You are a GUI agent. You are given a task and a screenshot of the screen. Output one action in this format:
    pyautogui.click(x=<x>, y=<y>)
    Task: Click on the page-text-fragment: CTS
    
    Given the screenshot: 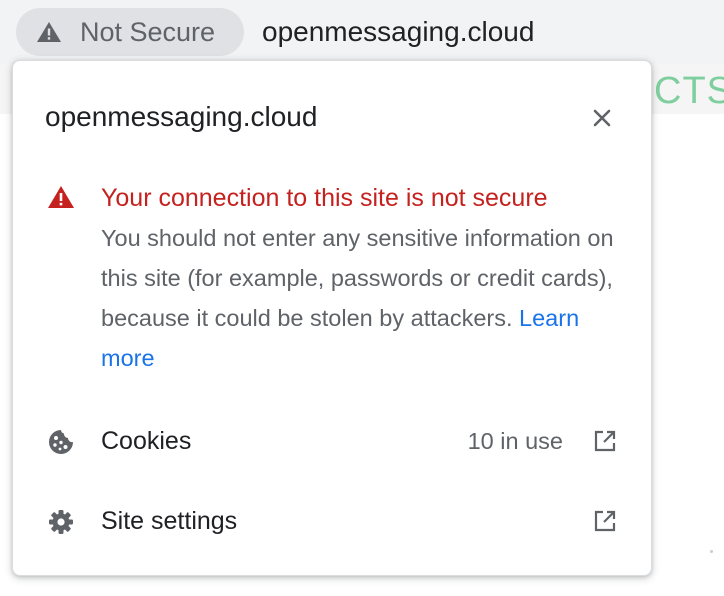 What is the action you would take?
    pyautogui.click(x=689, y=91)
    